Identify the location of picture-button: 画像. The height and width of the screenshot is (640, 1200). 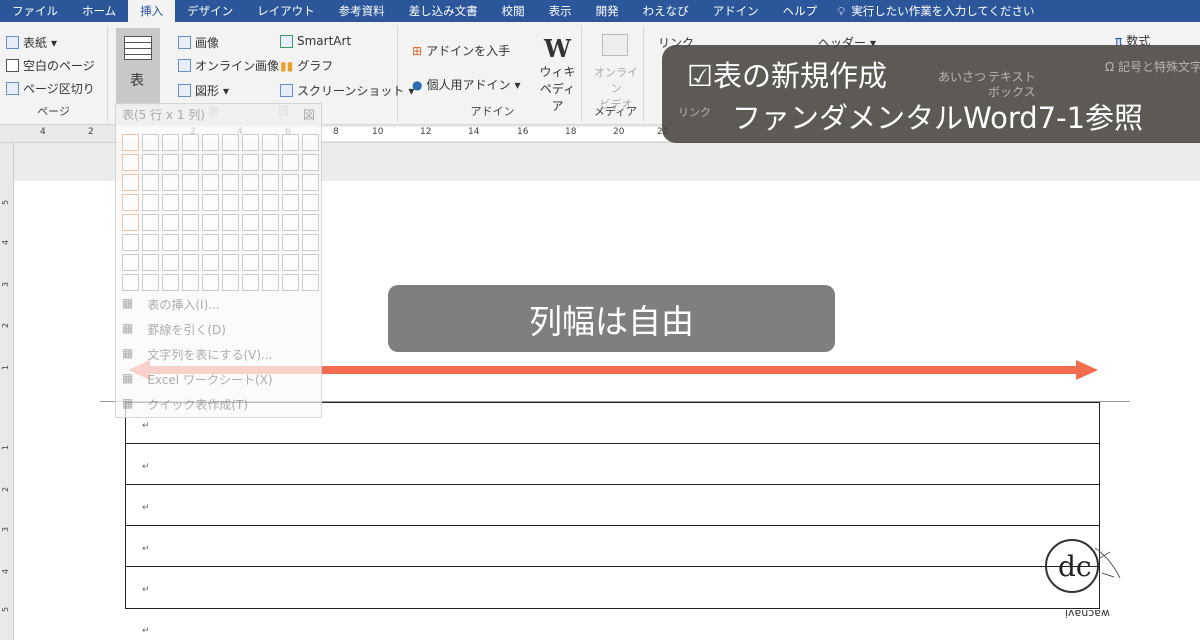
(198, 42).